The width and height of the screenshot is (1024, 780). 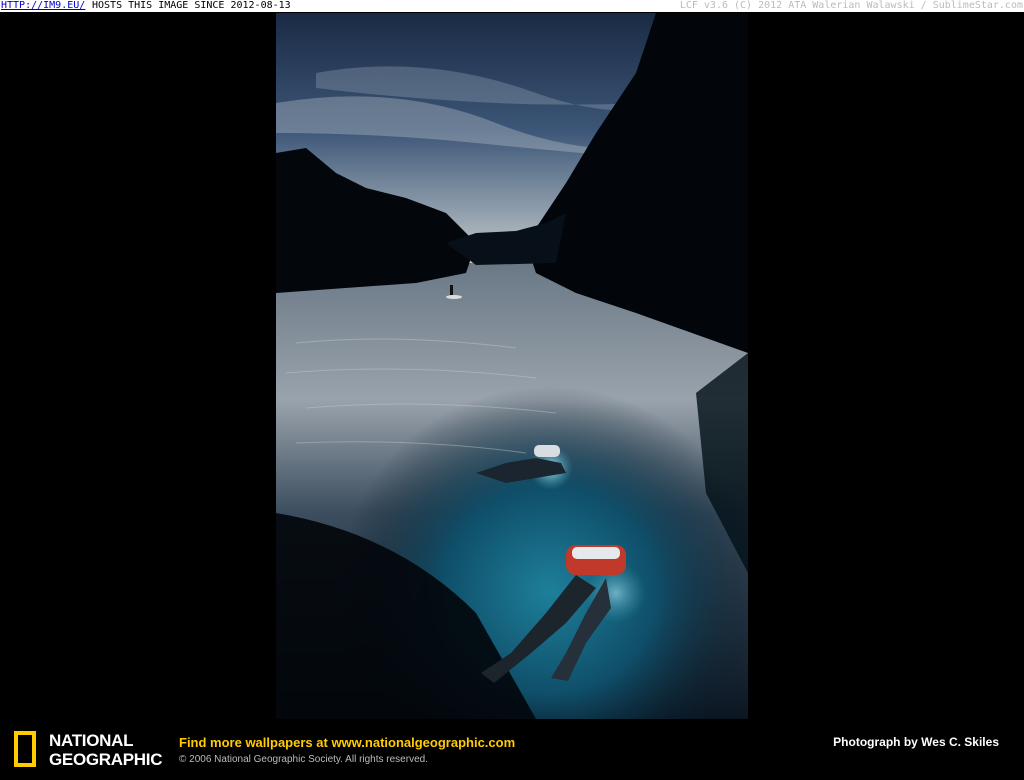 What do you see at coordinates (25, 749) in the screenshot?
I see `yellow-border-icon` at bounding box center [25, 749].